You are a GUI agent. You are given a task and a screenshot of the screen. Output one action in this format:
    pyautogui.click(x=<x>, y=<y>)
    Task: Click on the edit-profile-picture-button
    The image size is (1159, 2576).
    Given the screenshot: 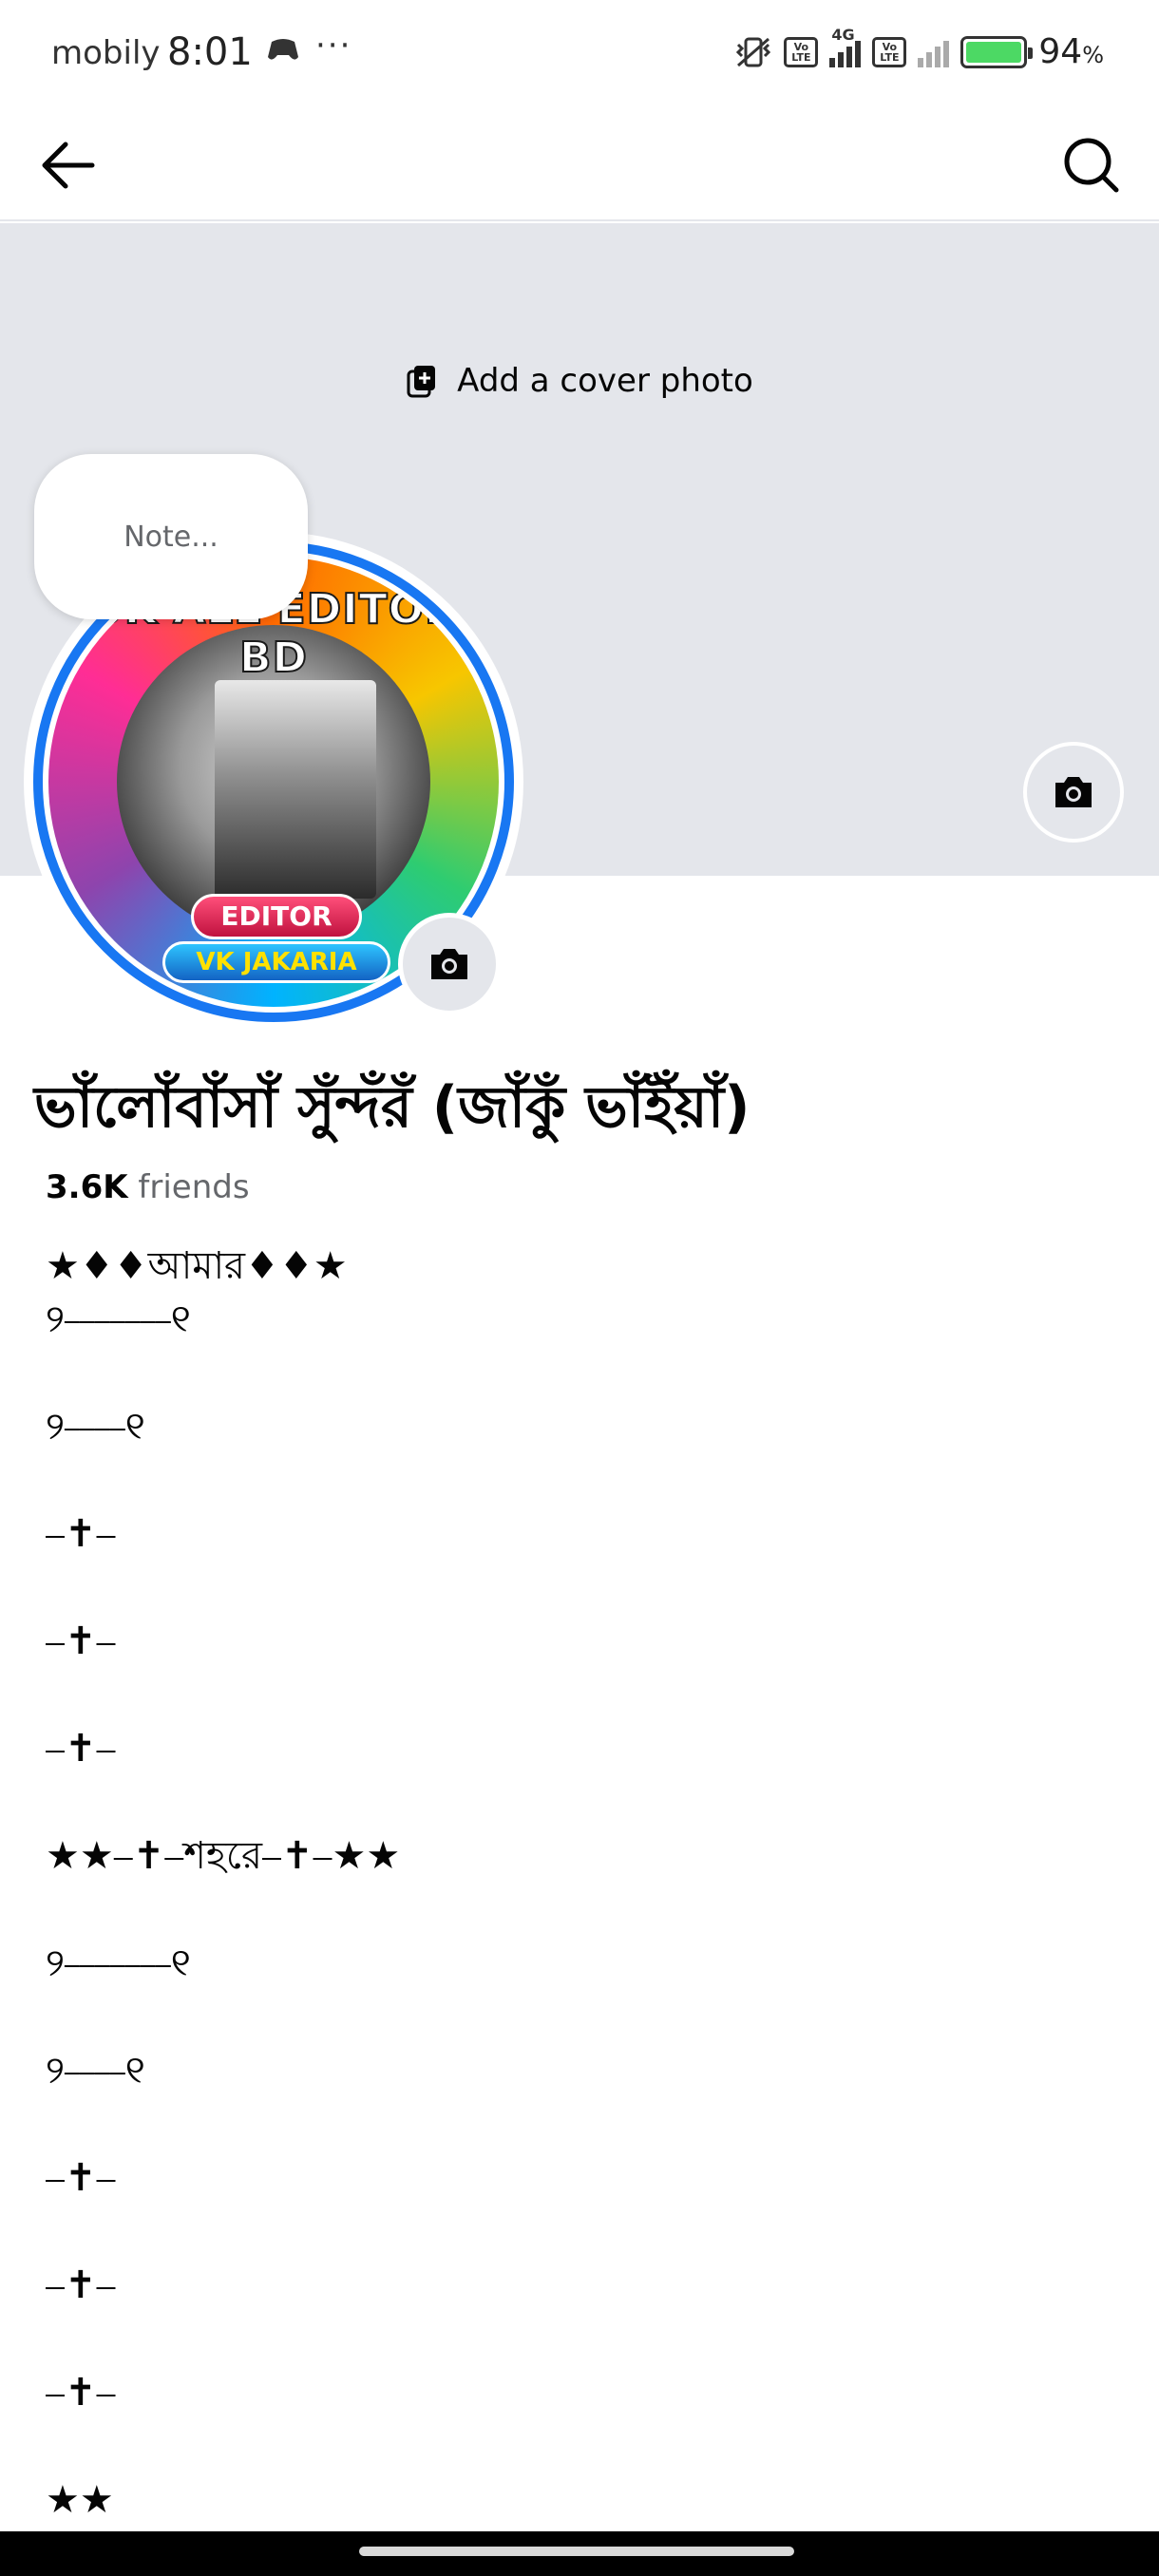 What is the action you would take?
    pyautogui.click(x=449, y=964)
    